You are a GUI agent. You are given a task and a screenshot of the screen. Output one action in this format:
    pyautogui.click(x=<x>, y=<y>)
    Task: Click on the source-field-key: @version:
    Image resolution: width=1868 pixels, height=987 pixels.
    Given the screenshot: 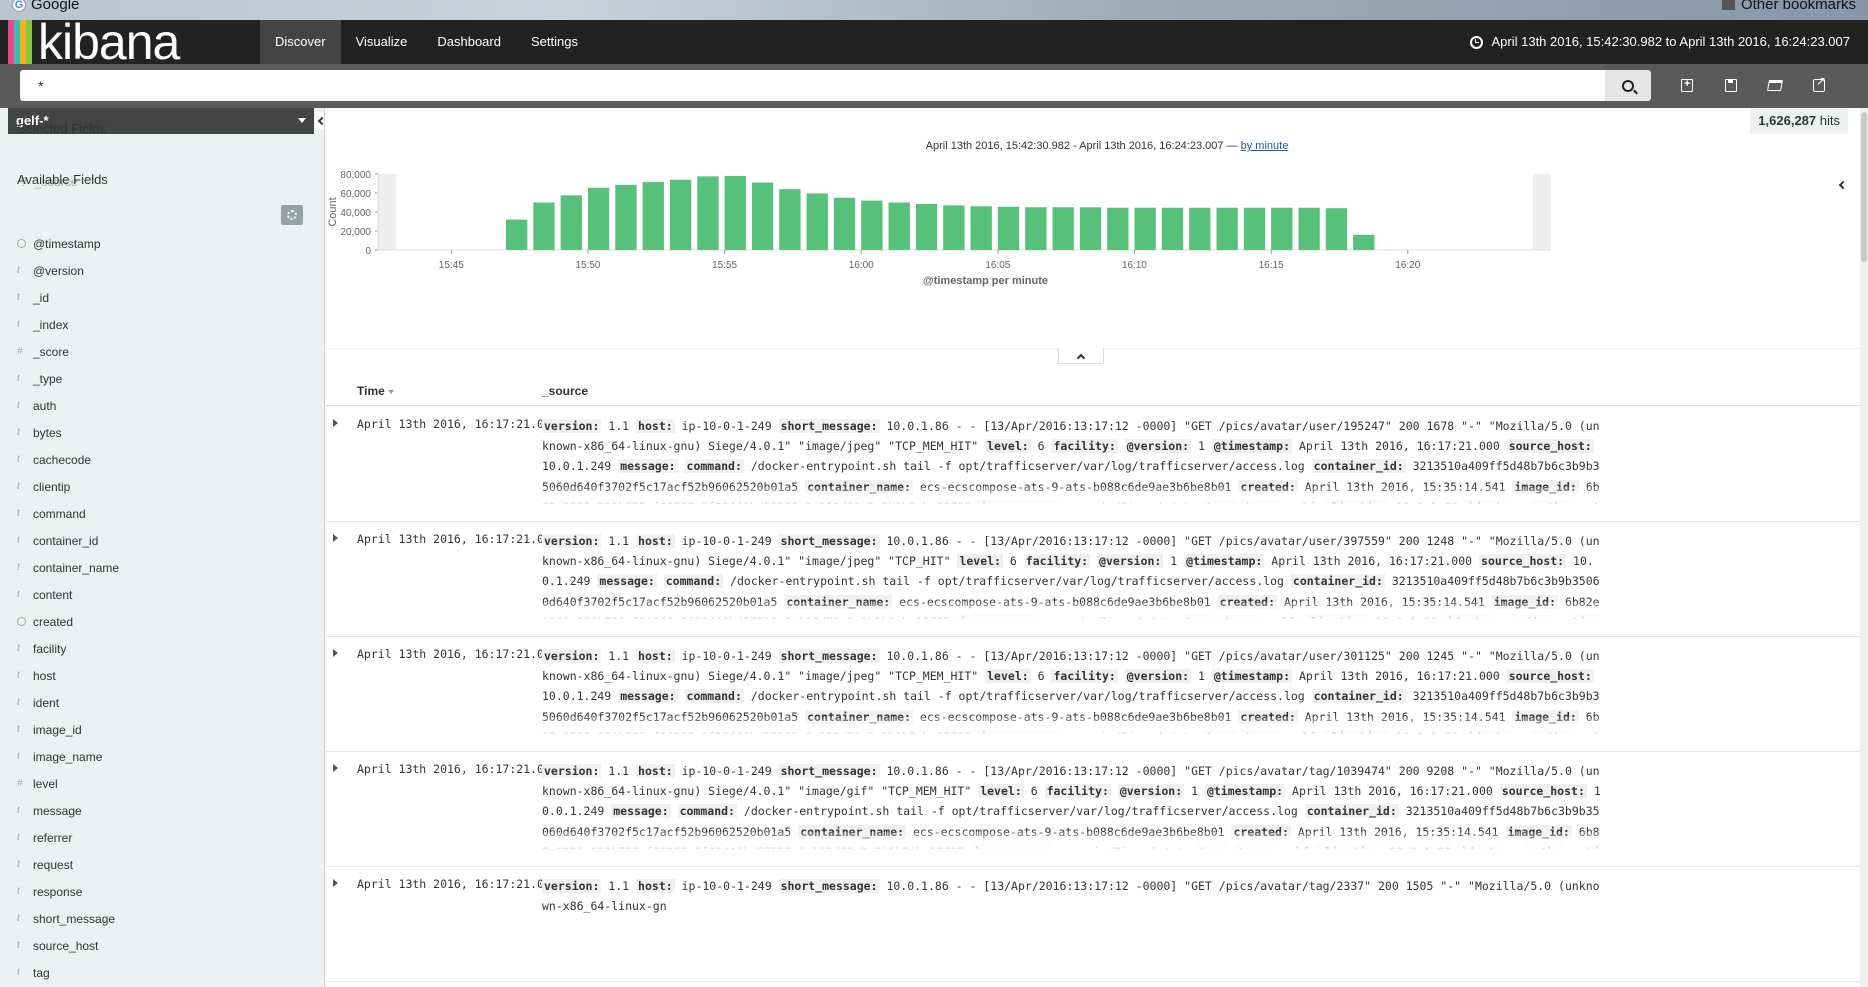 What is the action you would take?
    pyautogui.click(x=1158, y=446)
    